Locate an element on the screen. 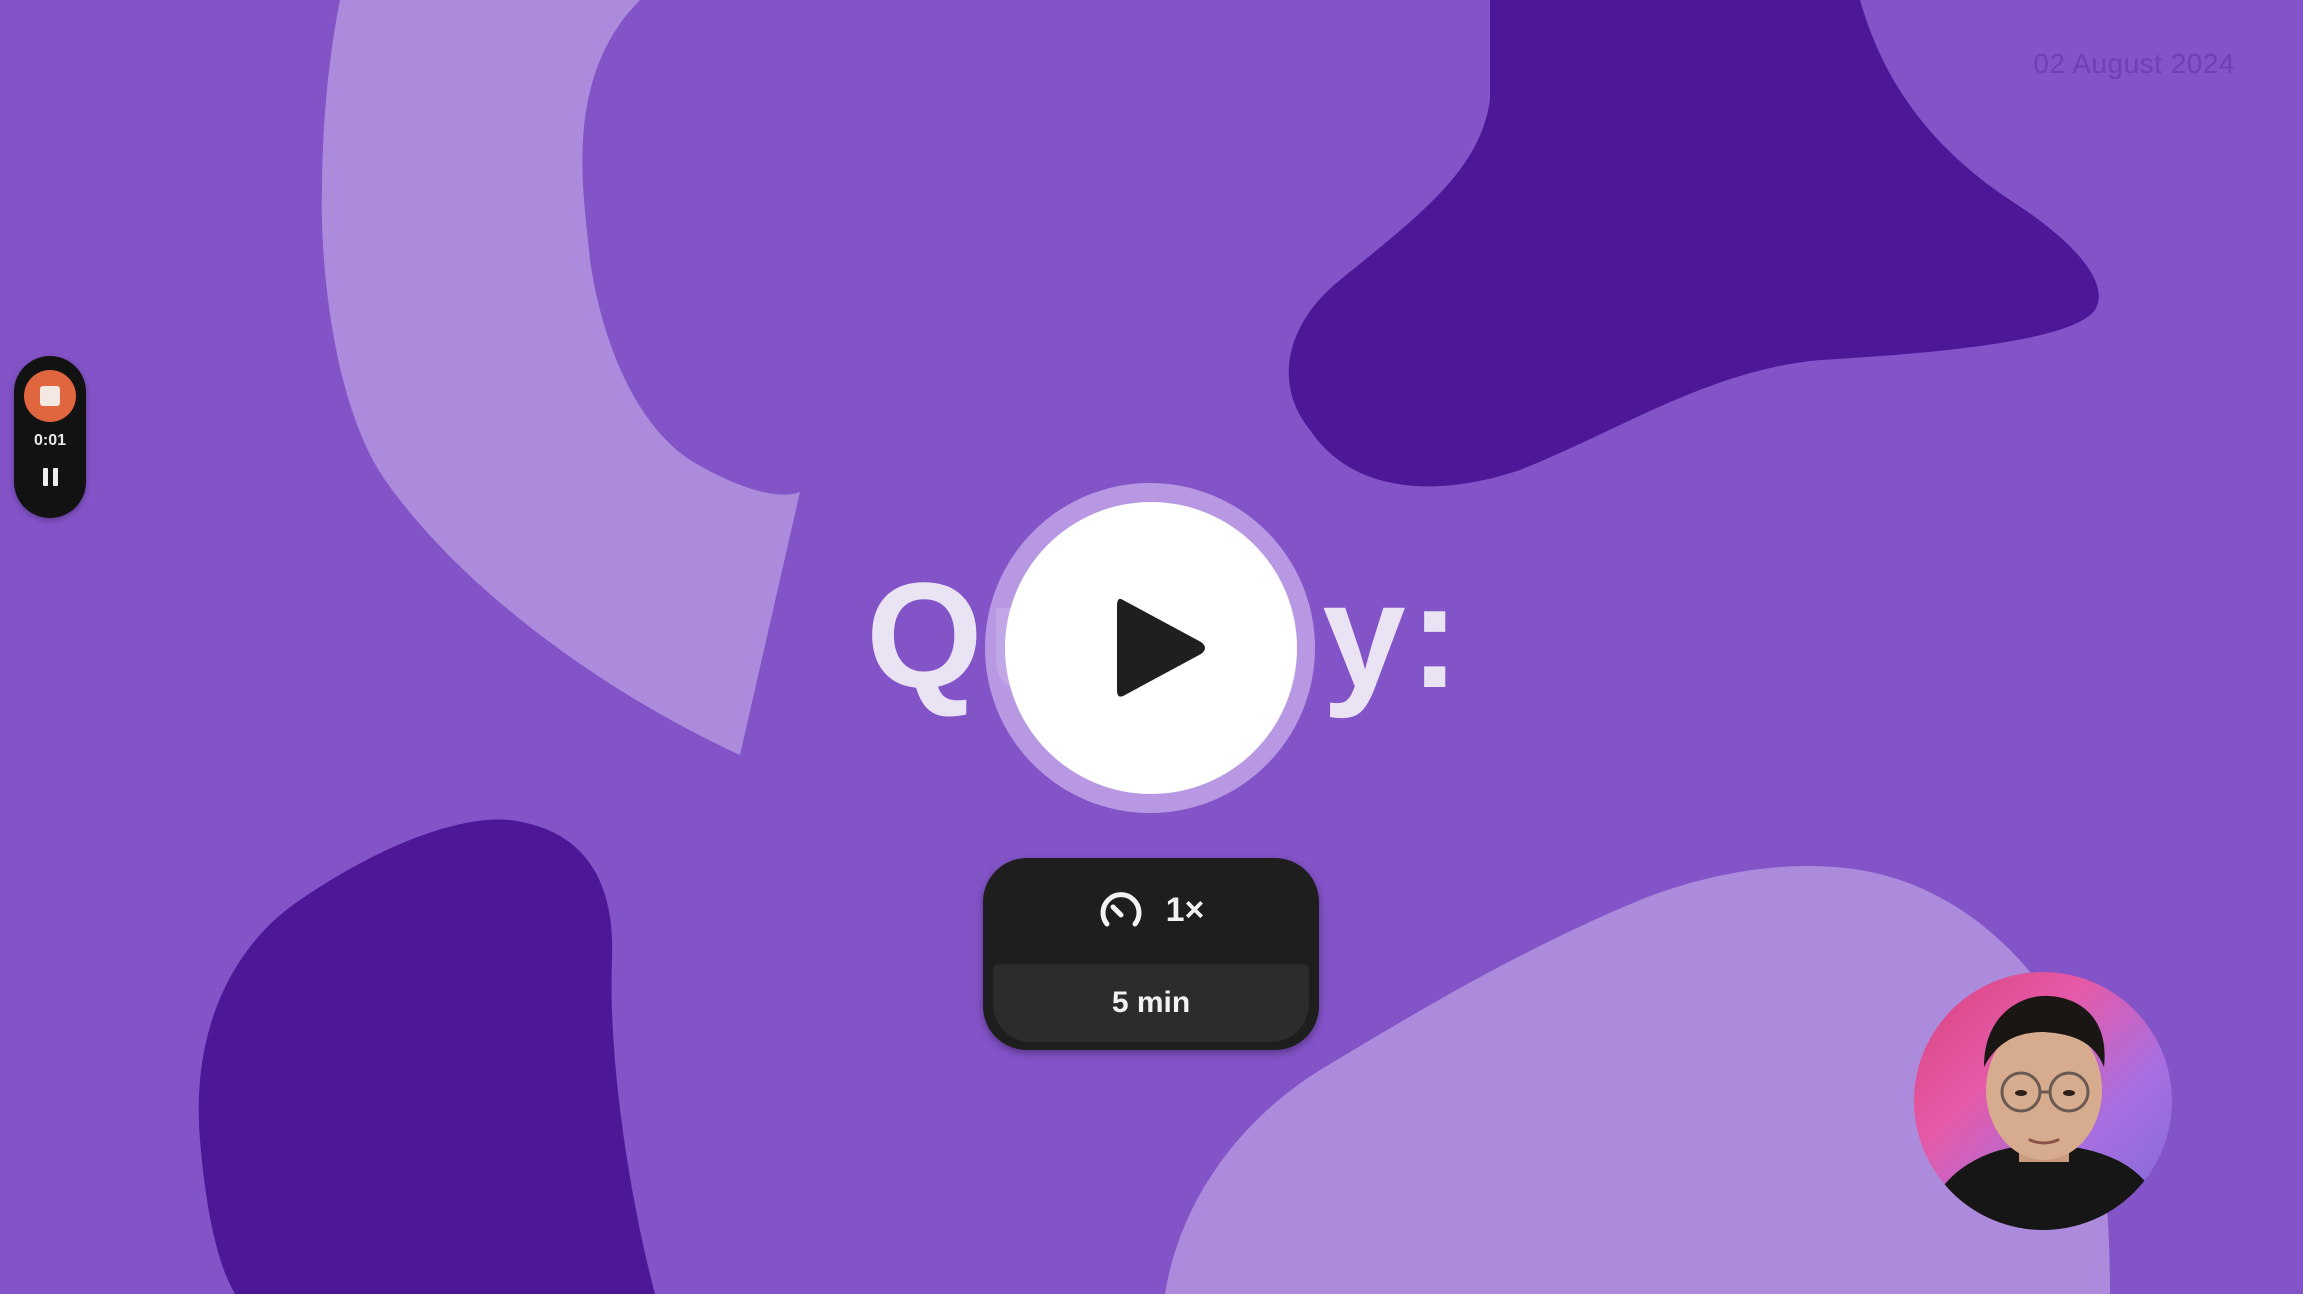 Image resolution: width=2303 pixels, height=1294 pixels. dark-blob-bottom-left is located at coordinates (427, 1056).